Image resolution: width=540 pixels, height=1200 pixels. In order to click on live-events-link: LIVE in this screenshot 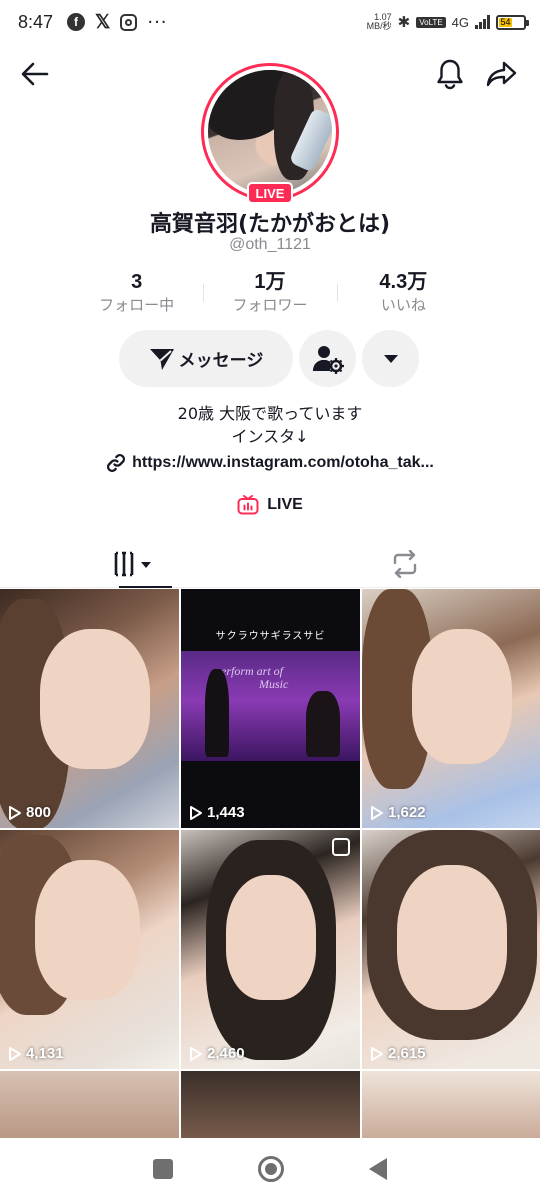, I will do `click(270, 505)`.